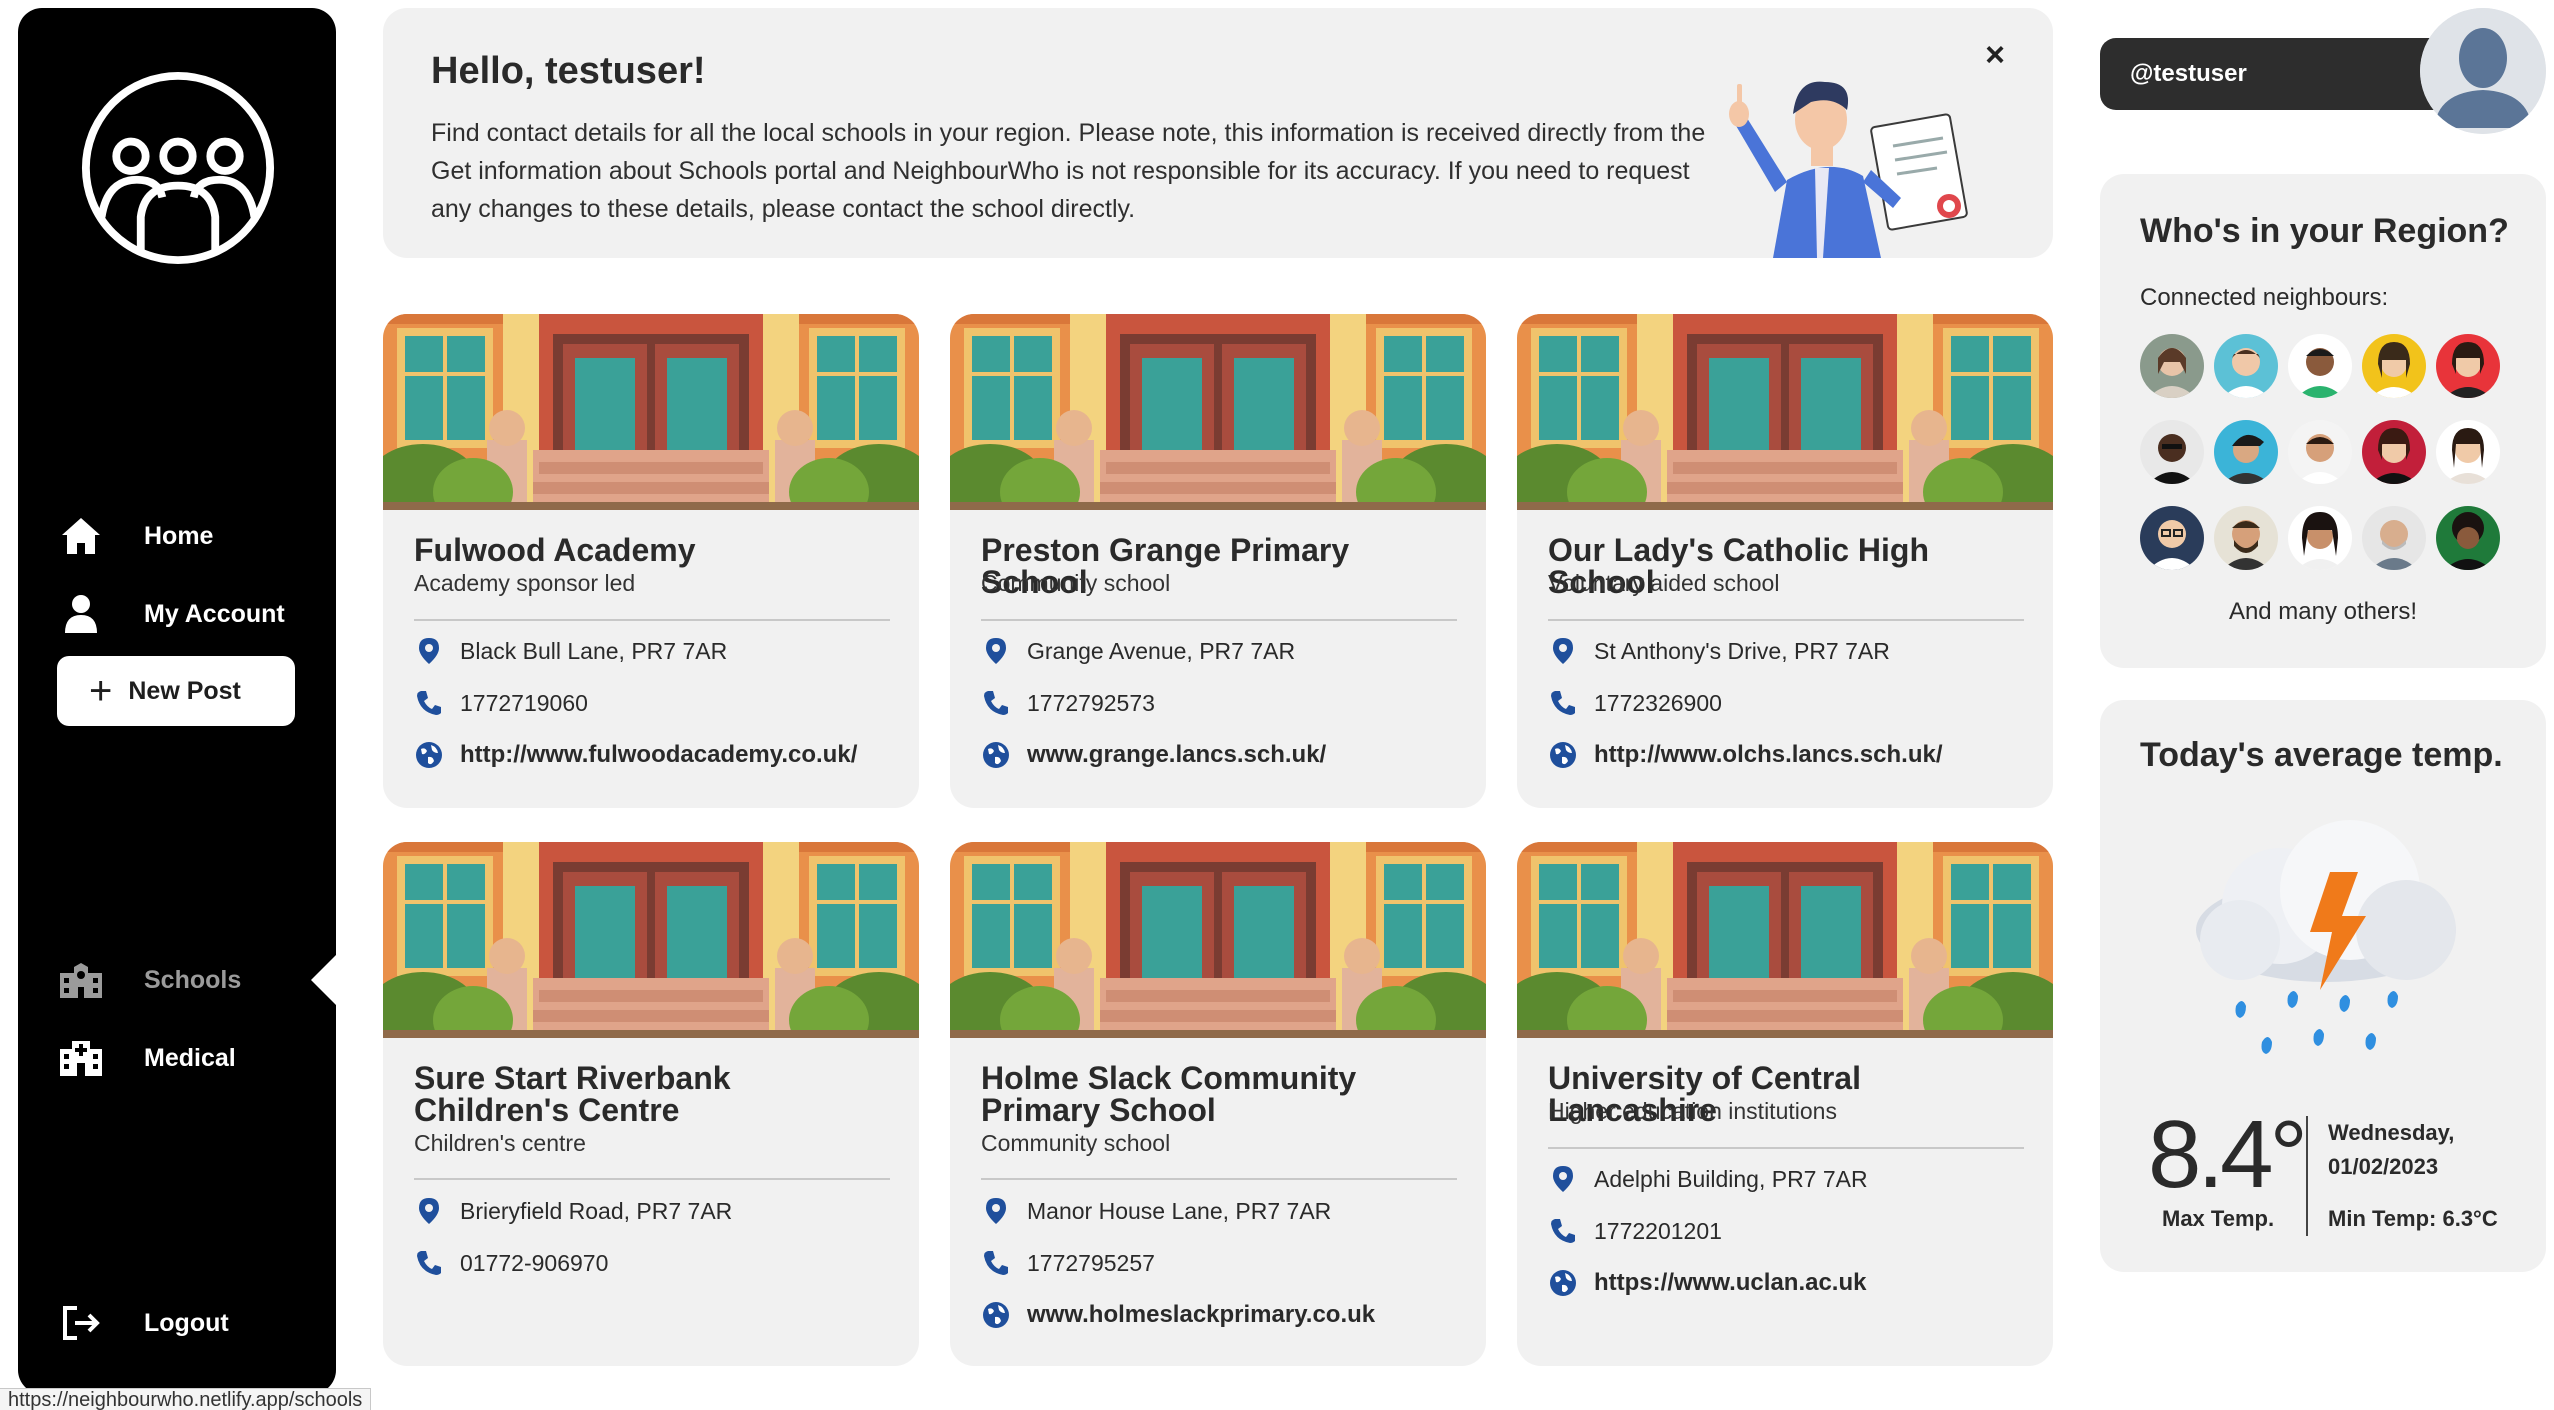  I want to click on phone-text: 1772201201, so click(1658, 1230).